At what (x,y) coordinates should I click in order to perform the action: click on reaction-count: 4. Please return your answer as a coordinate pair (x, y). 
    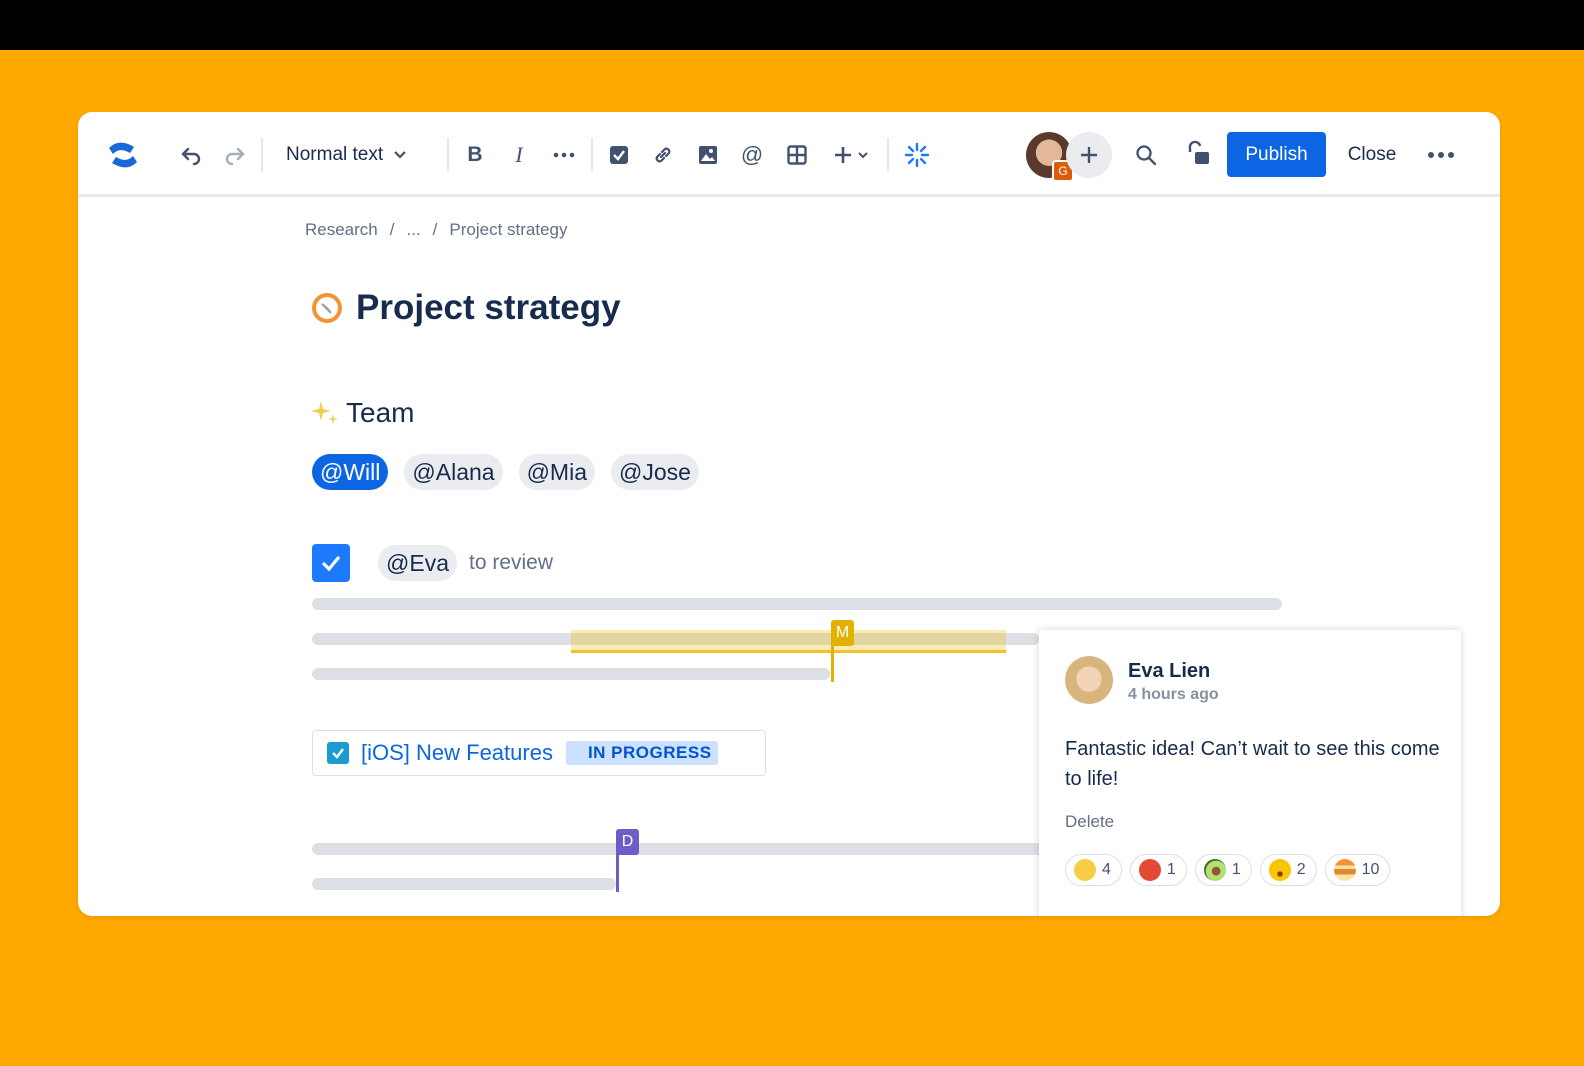
    Looking at the image, I should click on (1106, 869).